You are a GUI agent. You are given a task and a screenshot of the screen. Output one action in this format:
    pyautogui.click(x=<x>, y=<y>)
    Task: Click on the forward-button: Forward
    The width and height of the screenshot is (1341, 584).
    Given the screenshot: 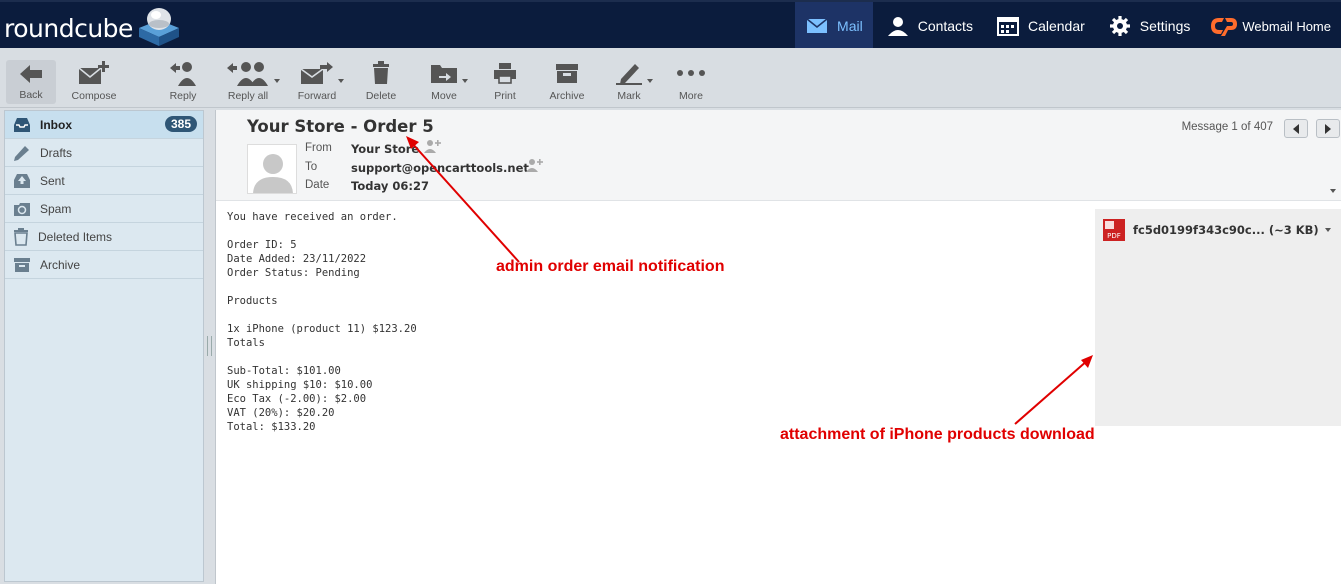 What is the action you would take?
    pyautogui.click(x=319, y=78)
    